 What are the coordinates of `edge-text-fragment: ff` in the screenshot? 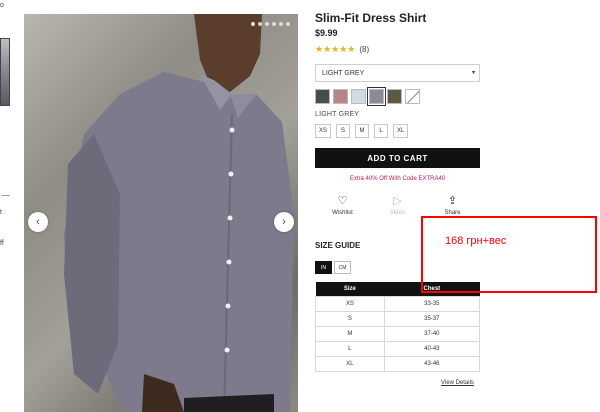 It's located at (2, 243).